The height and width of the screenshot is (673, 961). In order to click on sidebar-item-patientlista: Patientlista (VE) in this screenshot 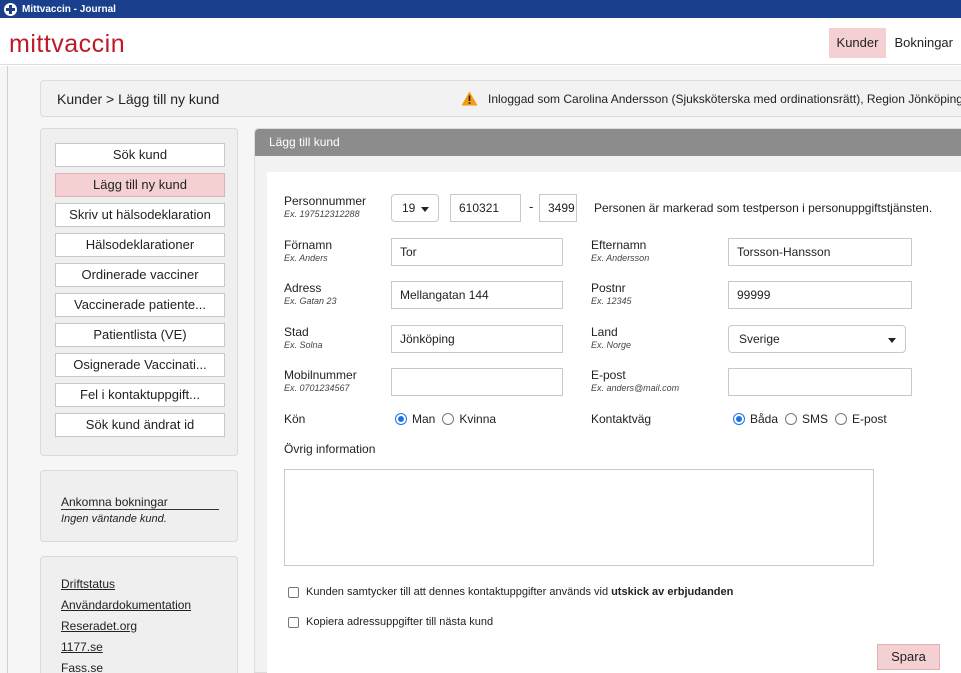, I will do `click(140, 335)`.